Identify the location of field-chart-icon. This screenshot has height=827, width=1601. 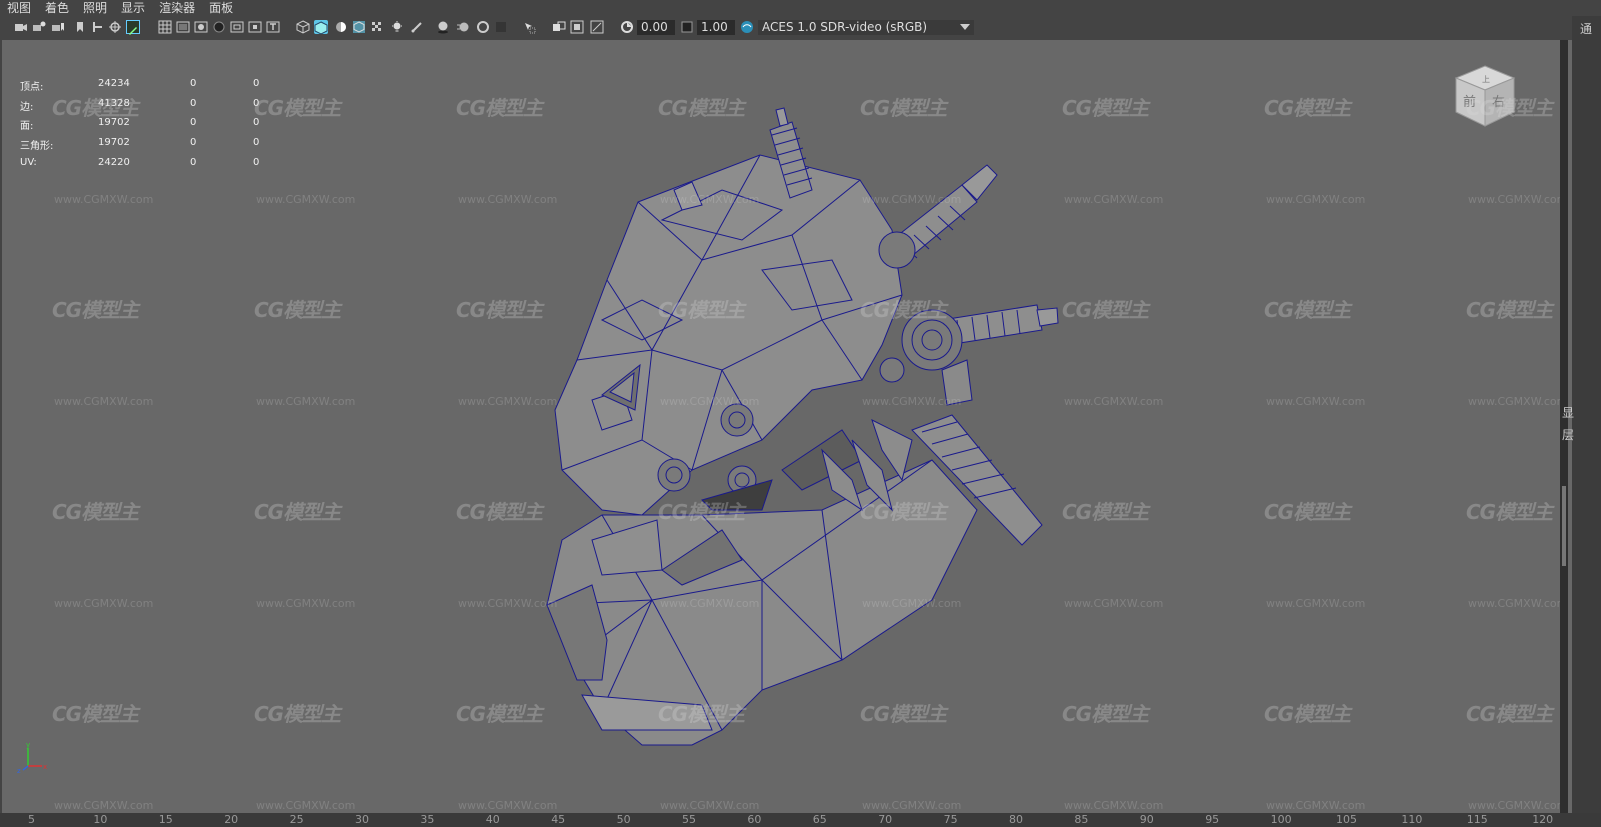
(237, 27).